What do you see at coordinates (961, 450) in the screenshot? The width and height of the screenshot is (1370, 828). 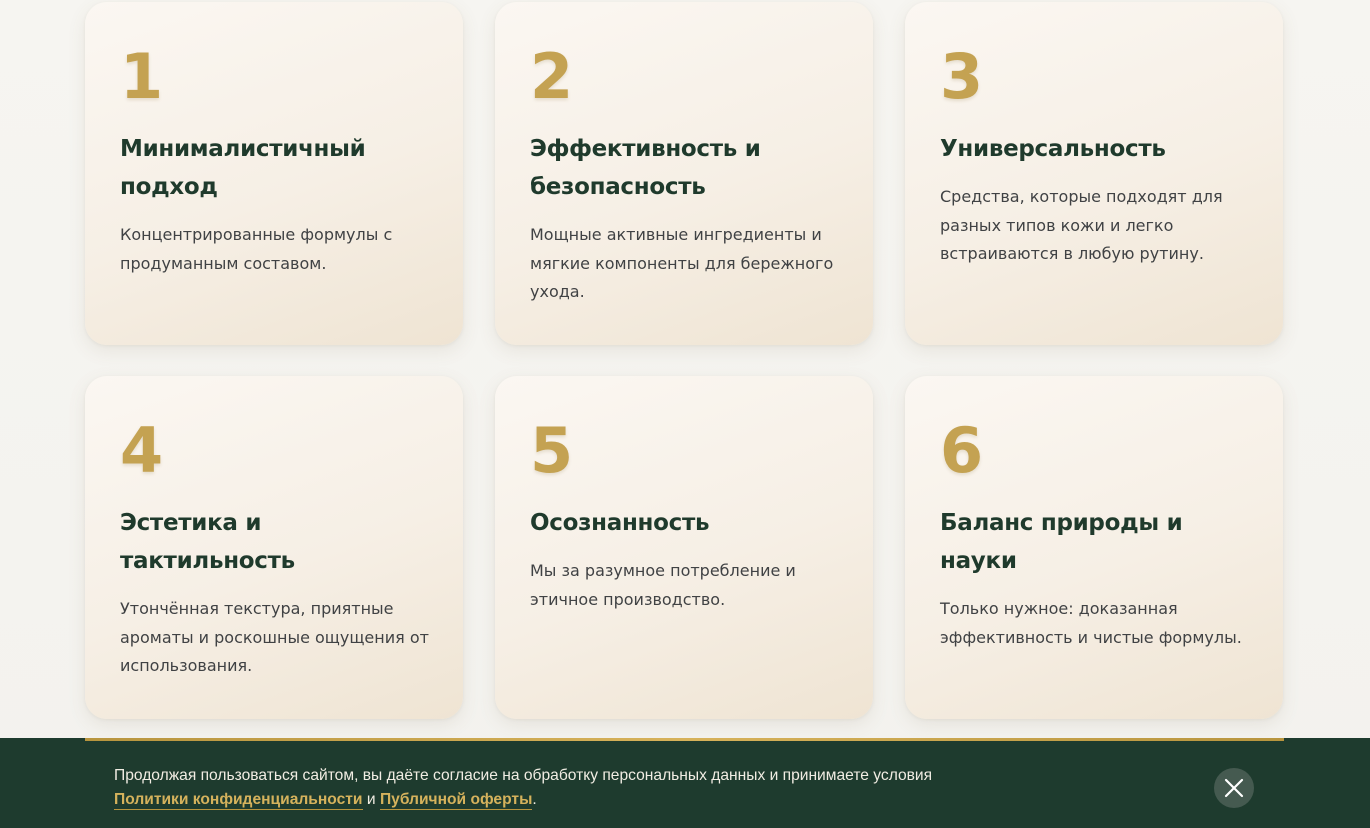 I see `principle-number: 6` at bounding box center [961, 450].